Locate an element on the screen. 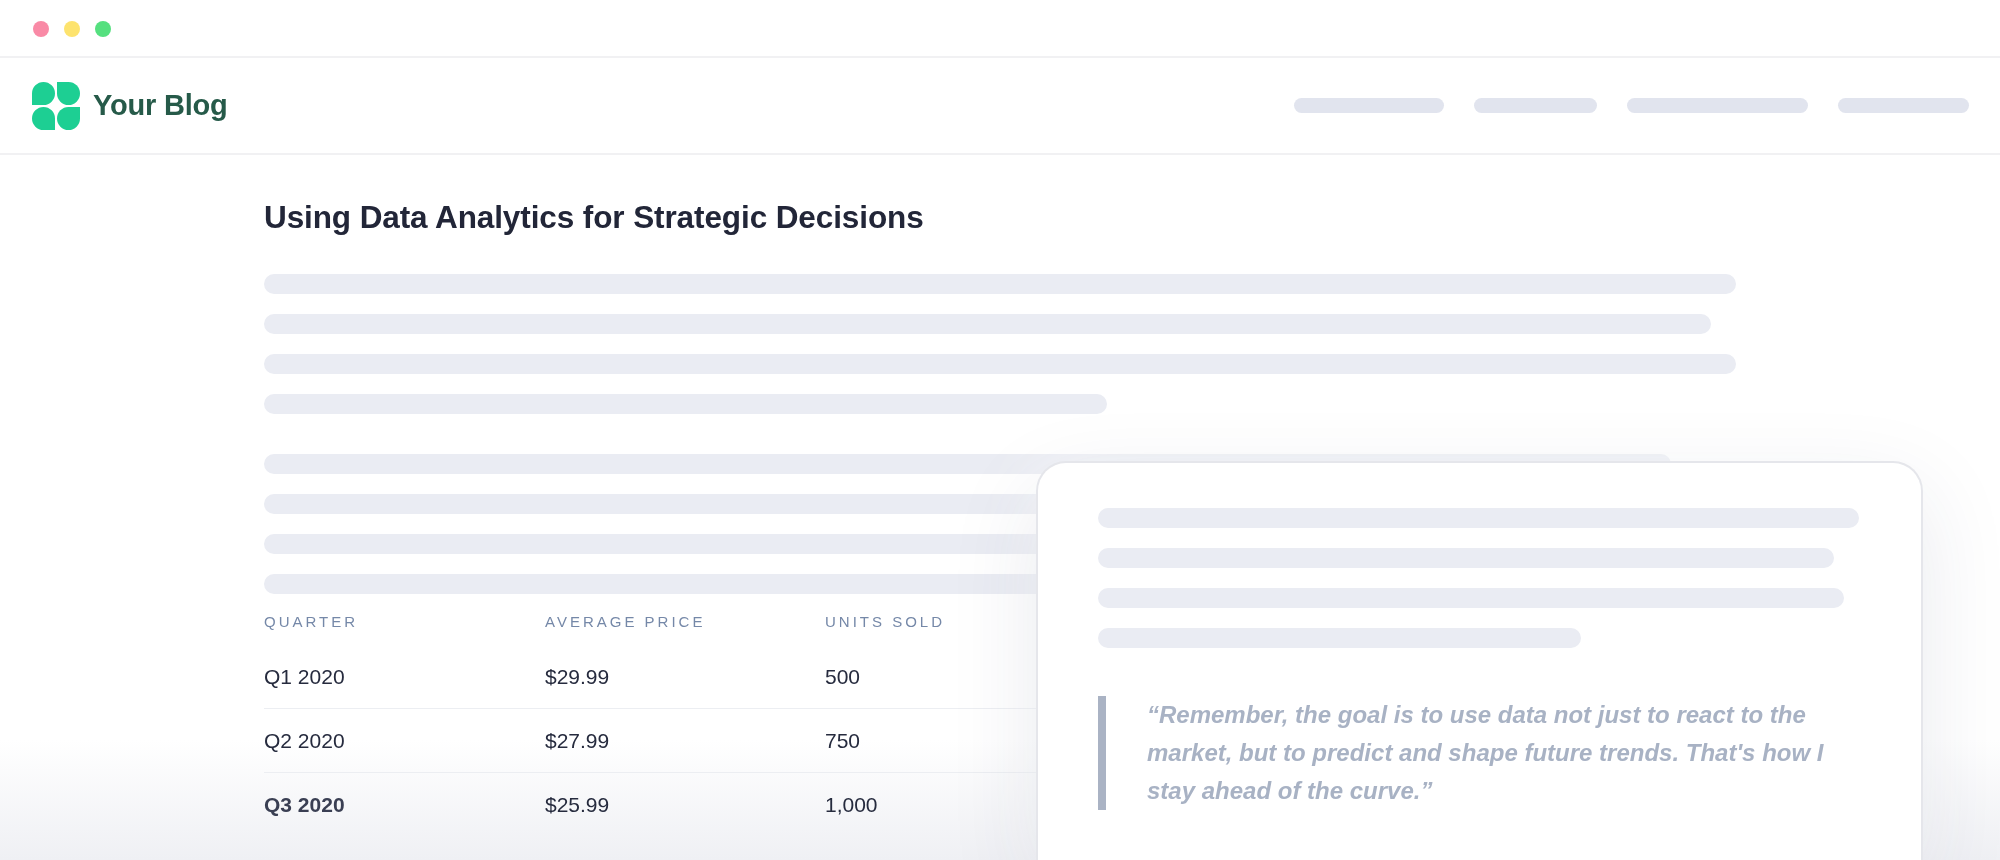 The height and width of the screenshot is (860, 2000). article-title: Using Data Analytics for Strategic Decisions is located at coordinates (594, 217).